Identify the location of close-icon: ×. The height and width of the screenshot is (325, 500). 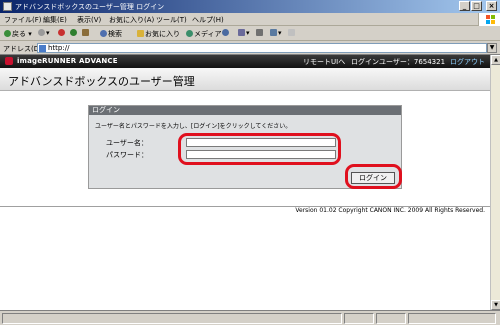
(491, 6).